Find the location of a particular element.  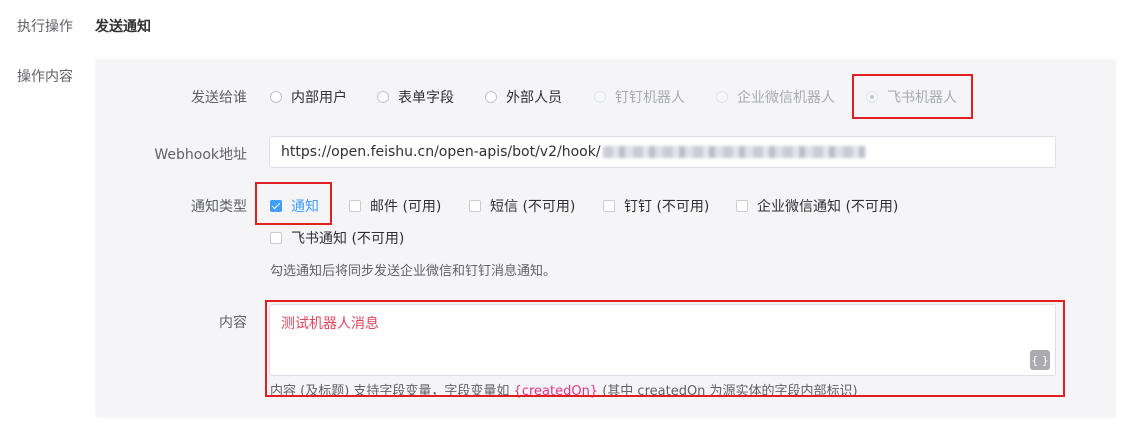

checkbox-dingtalk: 钉钉 (不可用) is located at coordinates (656, 206).